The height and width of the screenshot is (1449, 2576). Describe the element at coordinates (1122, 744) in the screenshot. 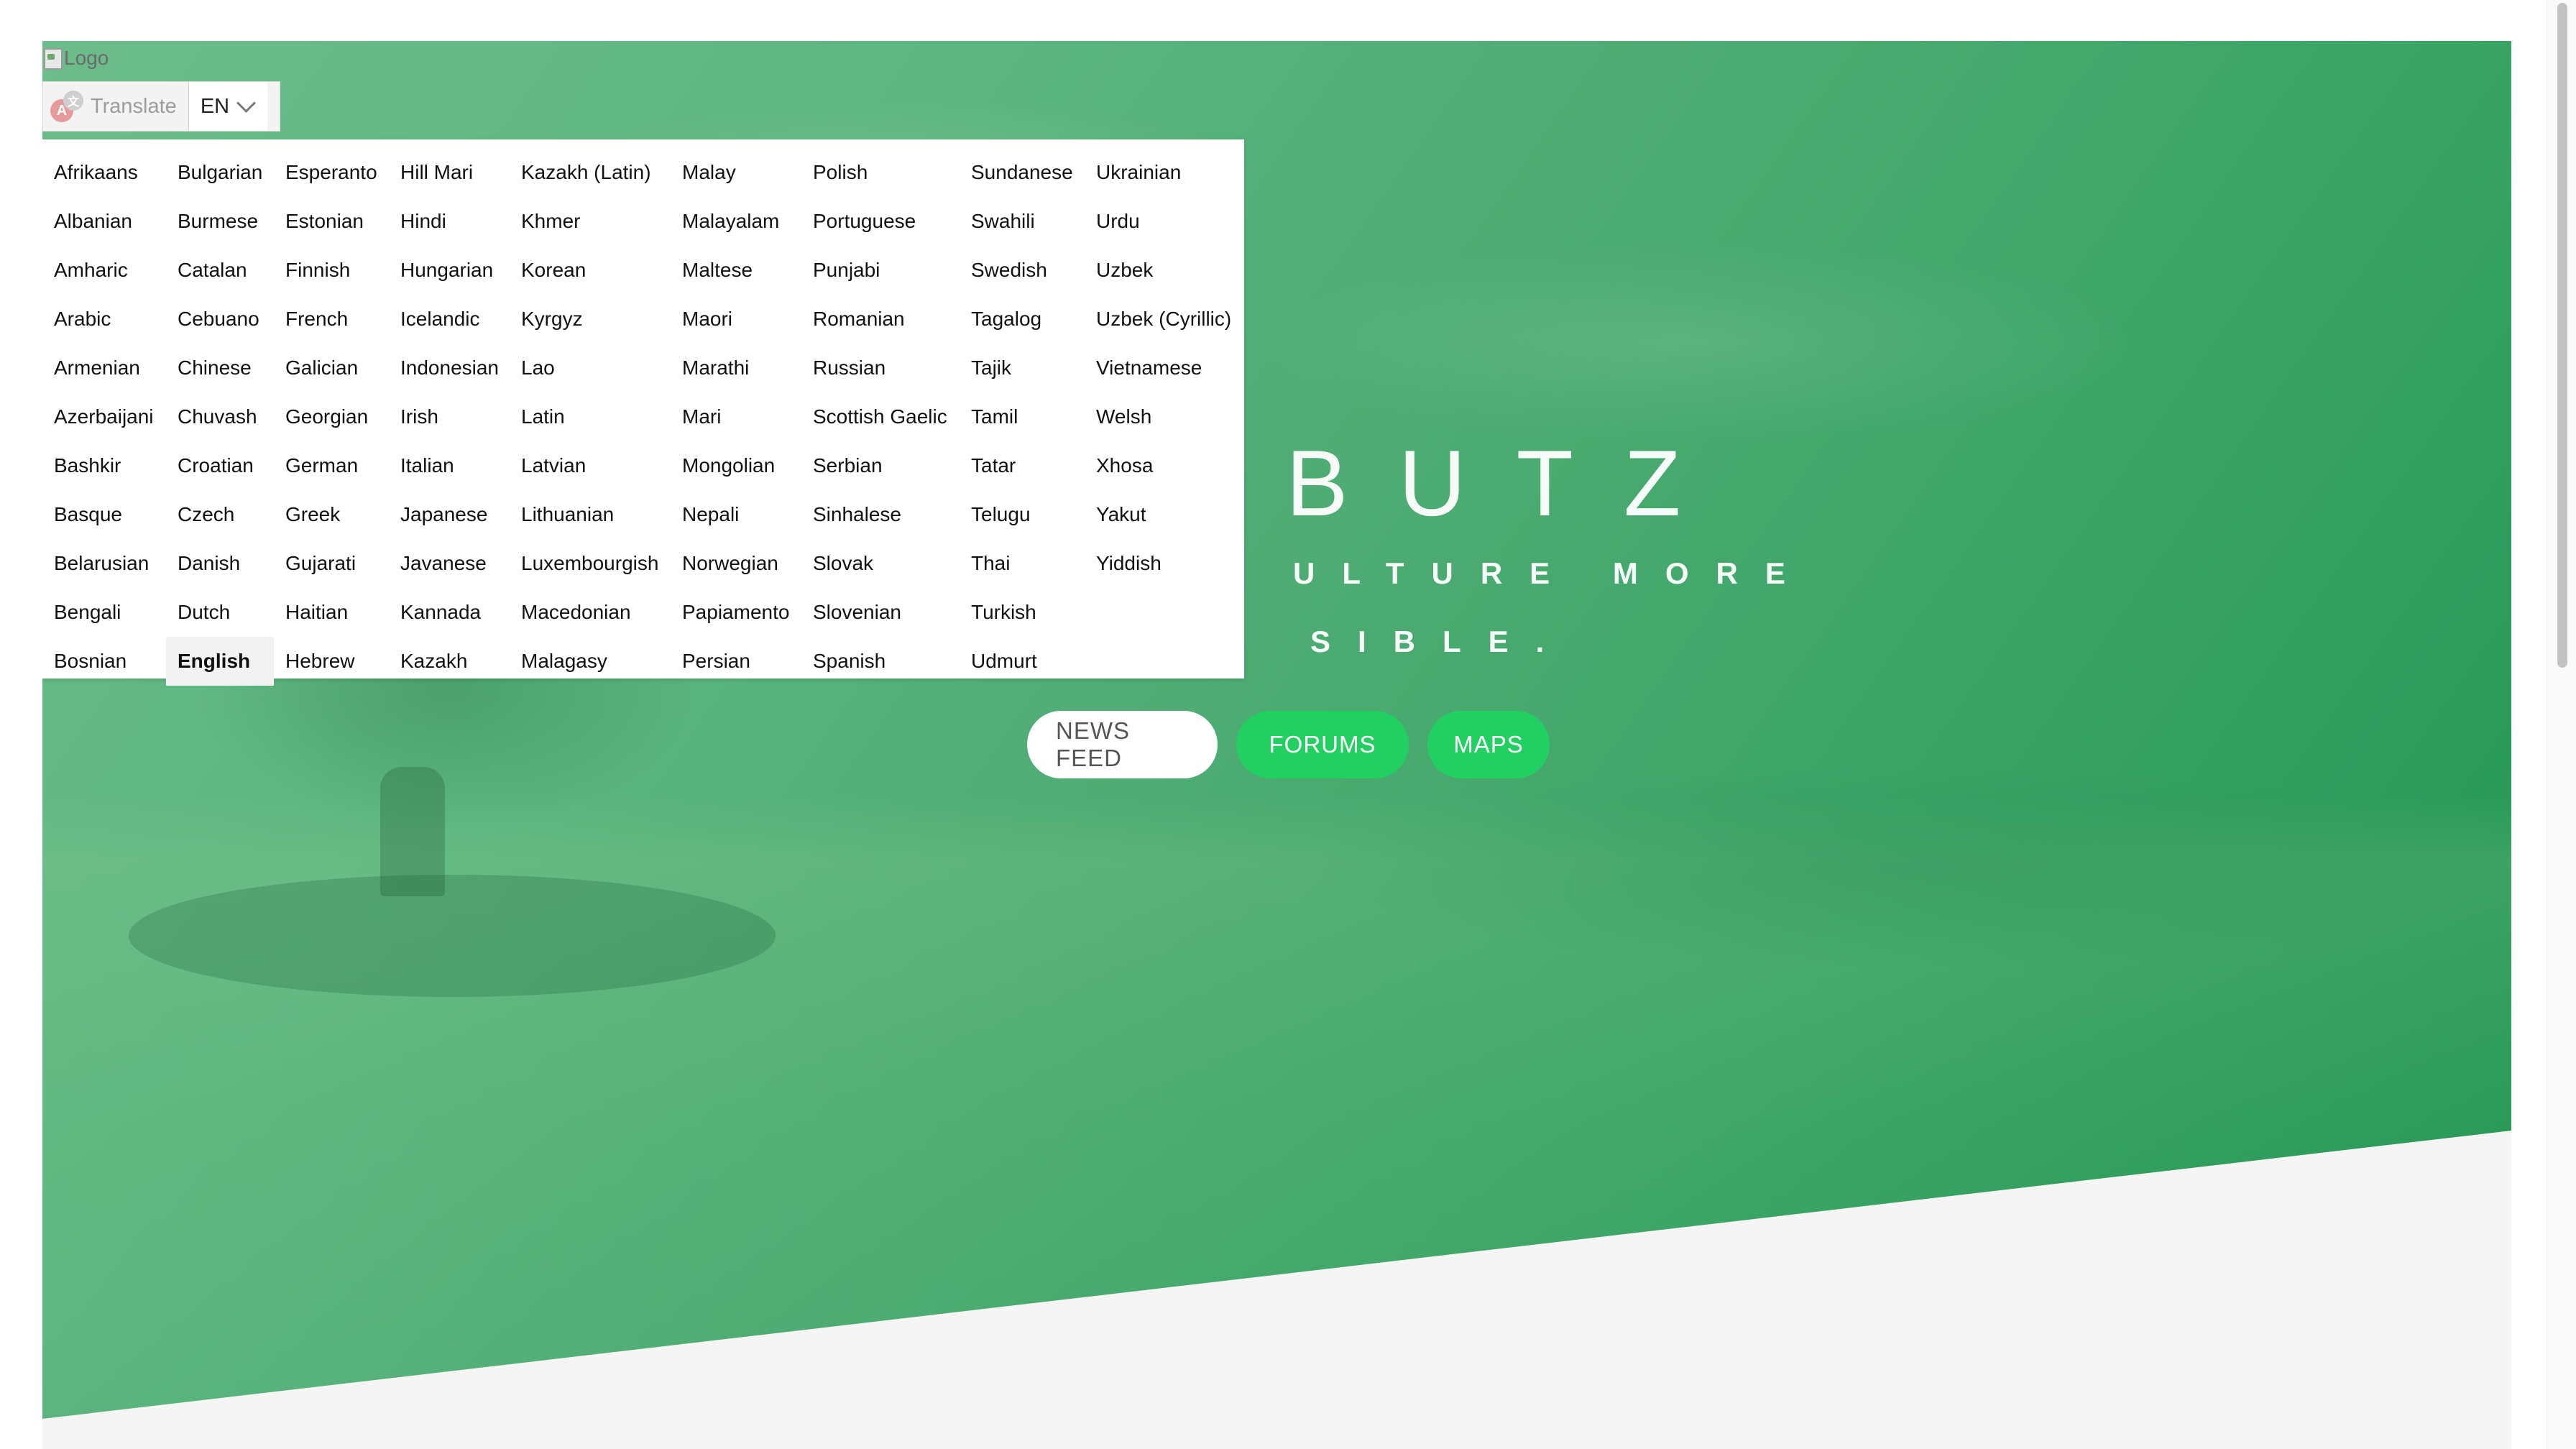

I see `news-feed-button: NEWS FEED` at that location.